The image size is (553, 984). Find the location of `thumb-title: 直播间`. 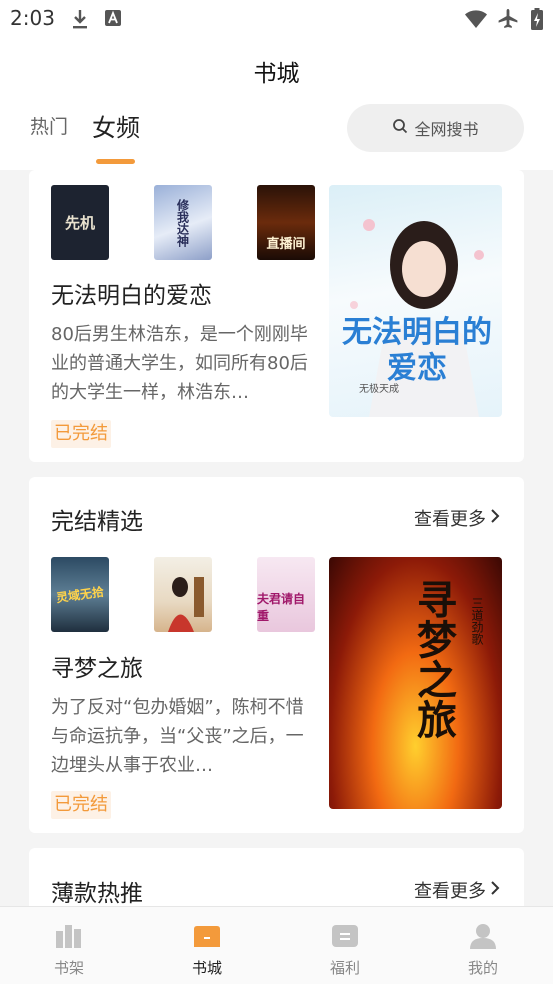

thumb-title: 直播间 is located at coordinates (286, 244).